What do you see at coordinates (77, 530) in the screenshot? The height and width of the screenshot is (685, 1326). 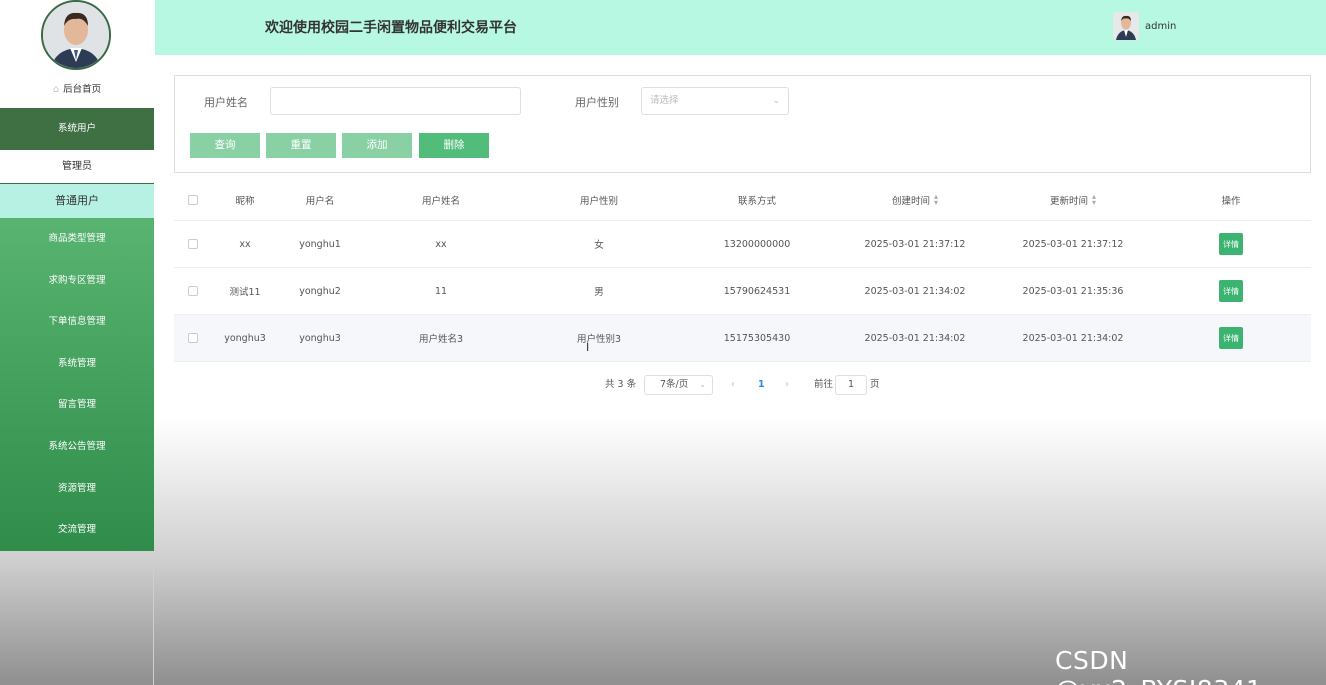 I see `sidebar-item-exchange: 交流管理` at bounding box center [77, 530].